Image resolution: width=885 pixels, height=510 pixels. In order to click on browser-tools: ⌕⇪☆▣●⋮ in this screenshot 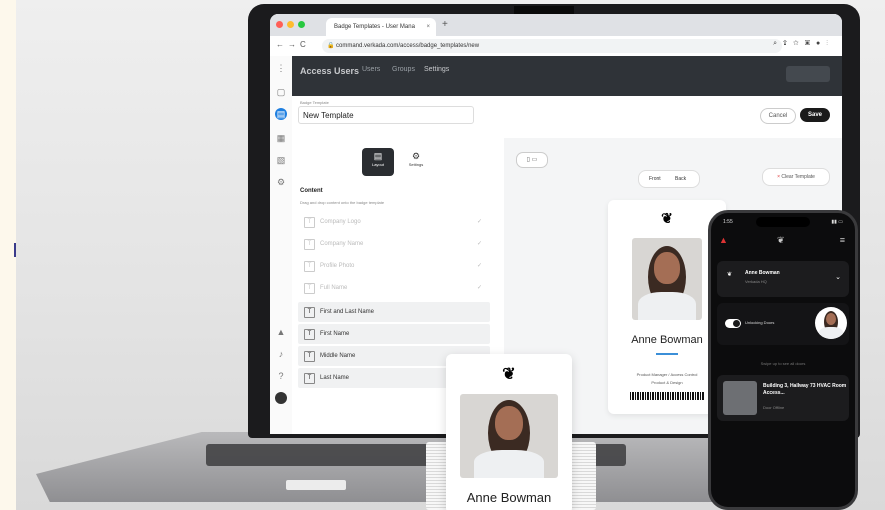, I will do `click(803, 44)`.